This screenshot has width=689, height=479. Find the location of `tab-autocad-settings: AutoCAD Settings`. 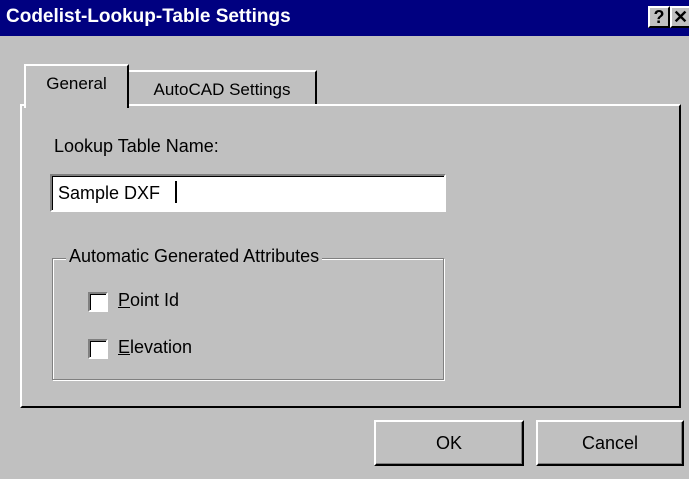

tab-autocad-settings: AutoCAD Settings is located at coordinates (223, 88).